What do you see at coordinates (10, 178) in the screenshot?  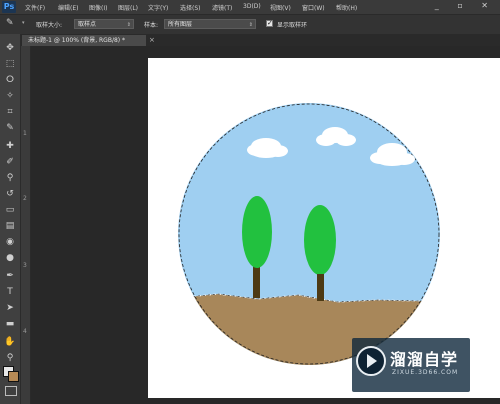 I see `clone-stamp-tool-icon: ⚲` at bounding box center [10, 178].